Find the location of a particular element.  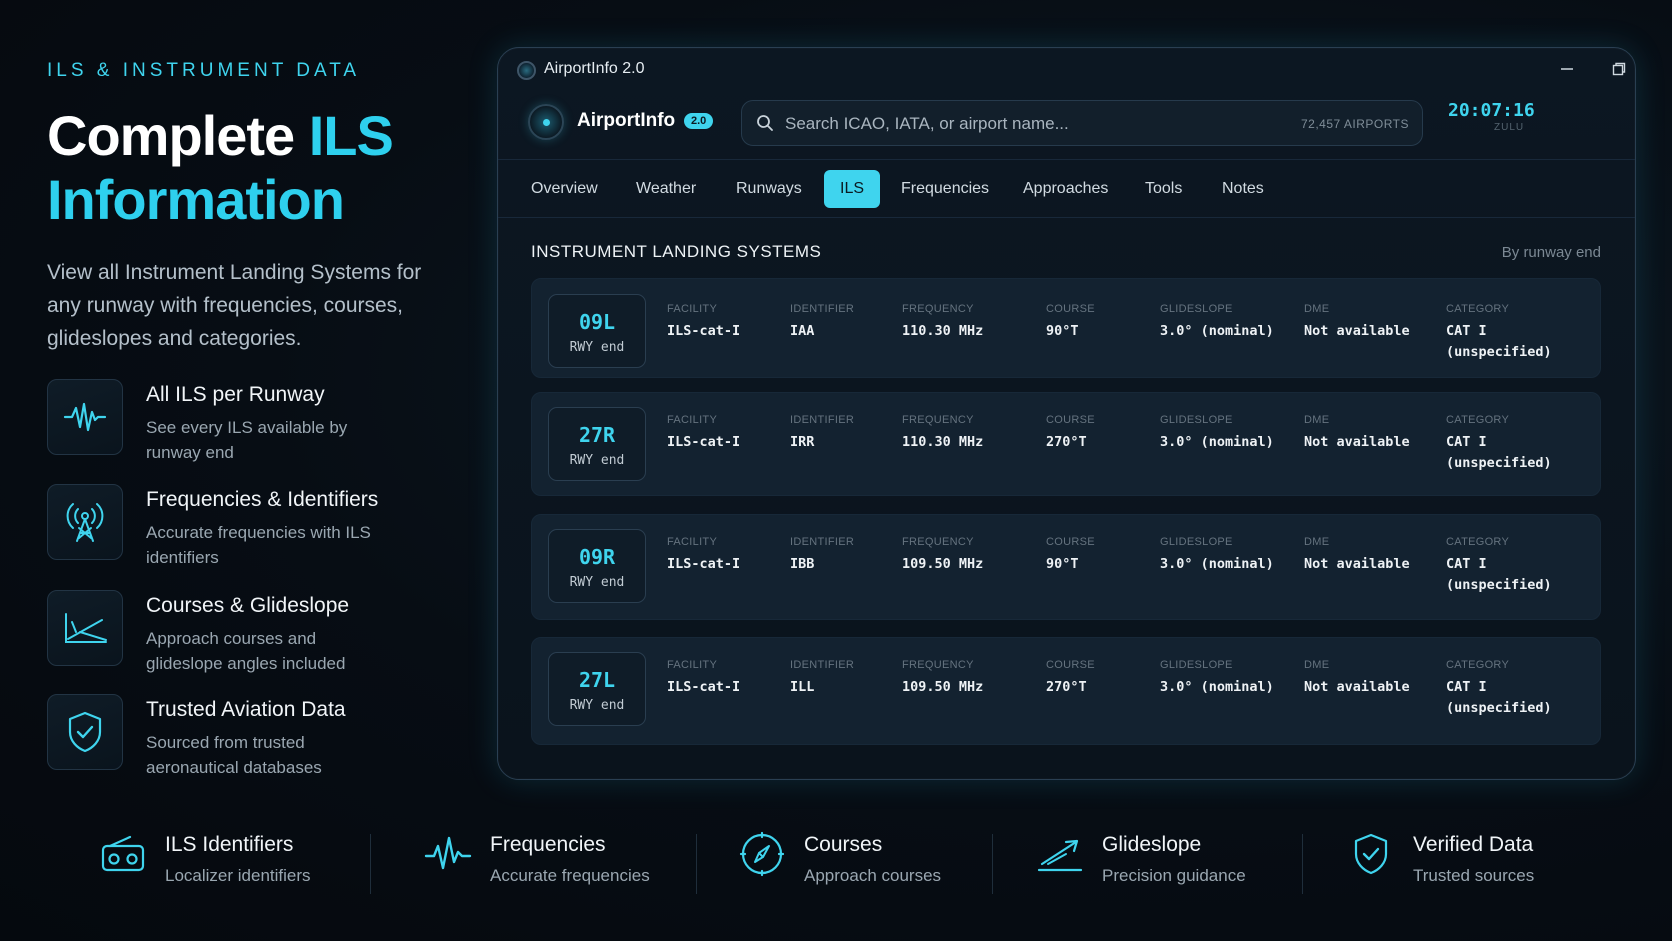

course-value: 270°T is located at coordinates (1066, 442).